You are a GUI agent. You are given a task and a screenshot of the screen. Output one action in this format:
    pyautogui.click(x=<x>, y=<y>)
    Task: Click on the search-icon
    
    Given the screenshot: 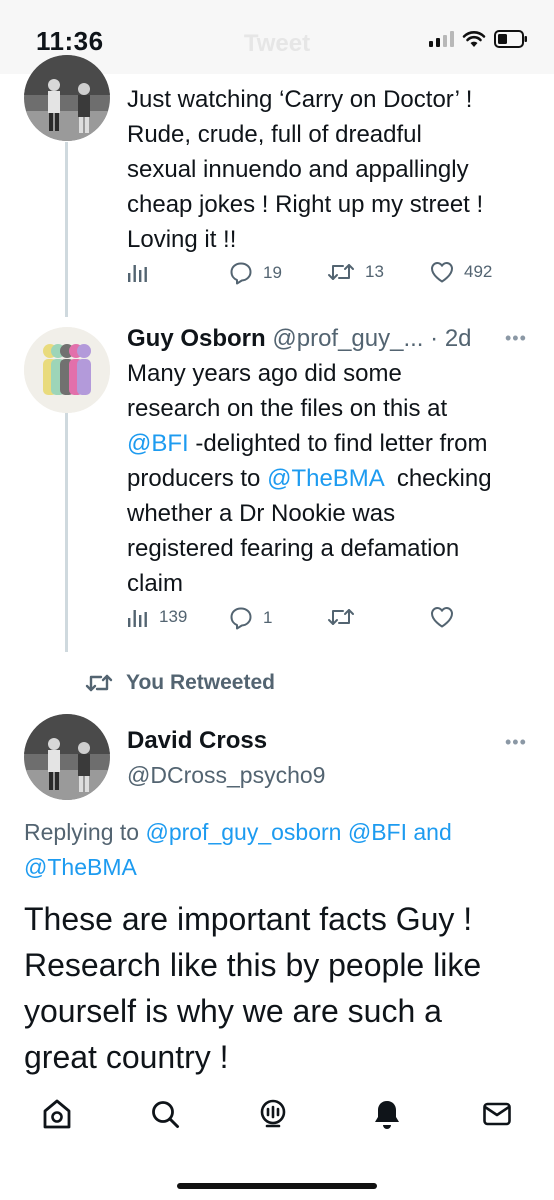 What is the action you would take?
    pyautogui.click(x=165, y=1114)
    